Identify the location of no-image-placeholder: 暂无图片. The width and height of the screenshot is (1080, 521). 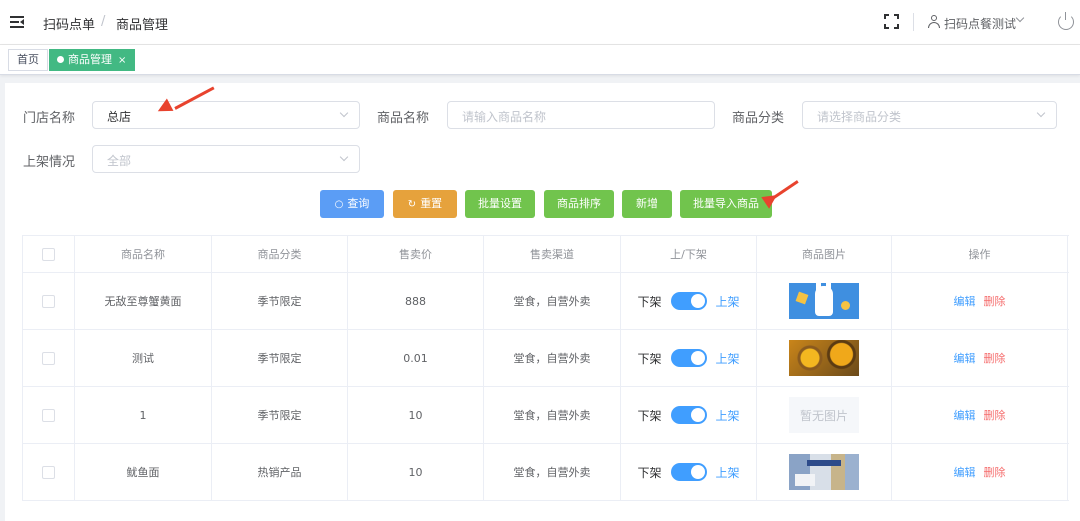
(824, 415).